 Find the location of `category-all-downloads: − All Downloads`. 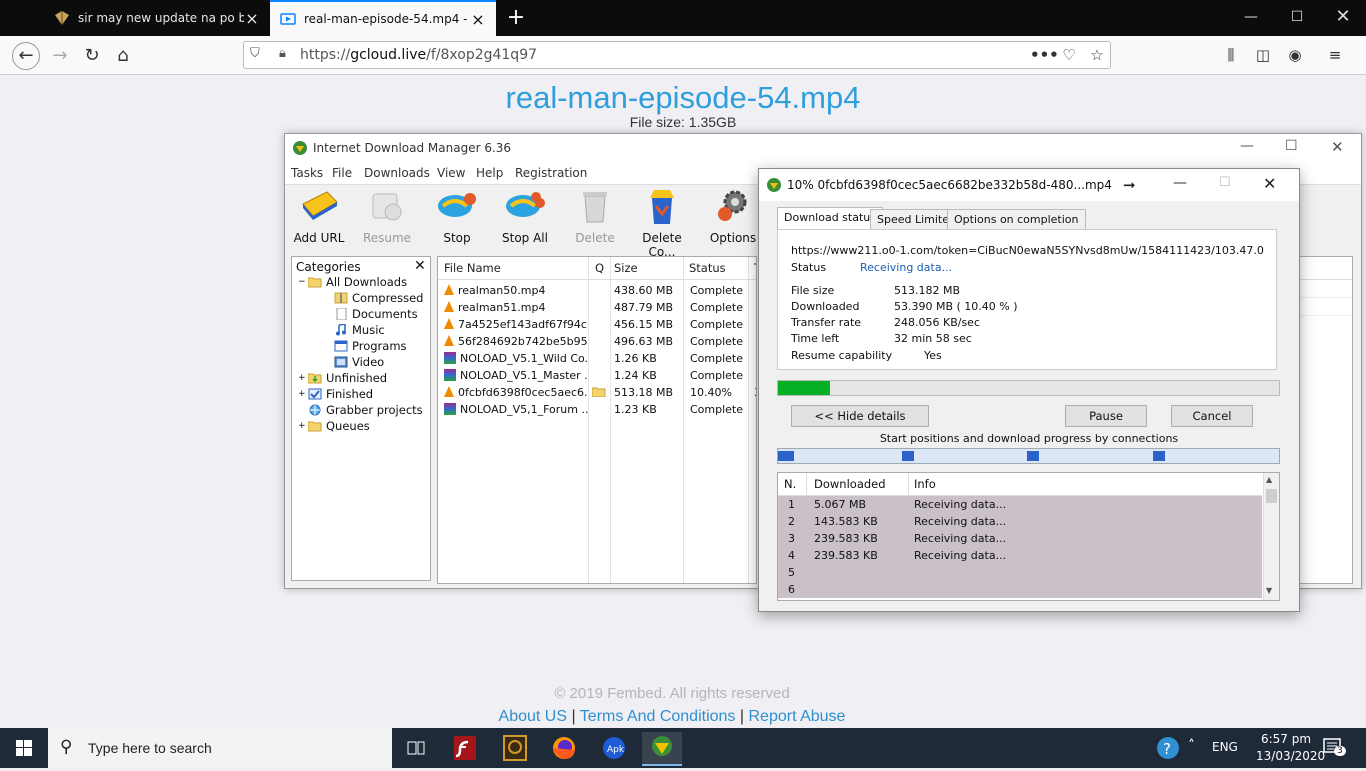

category-all-downloads: − All Downloads is located at coordinates (352, 282).